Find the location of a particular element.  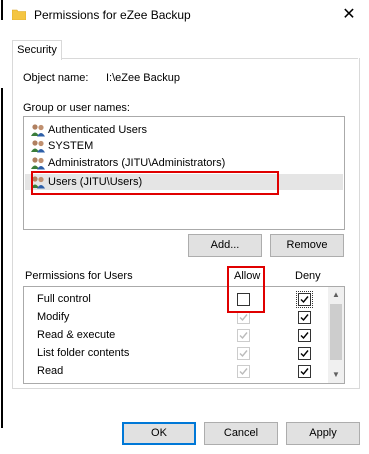

perm-row-modify: Modify is located at coordinates (53, 317).